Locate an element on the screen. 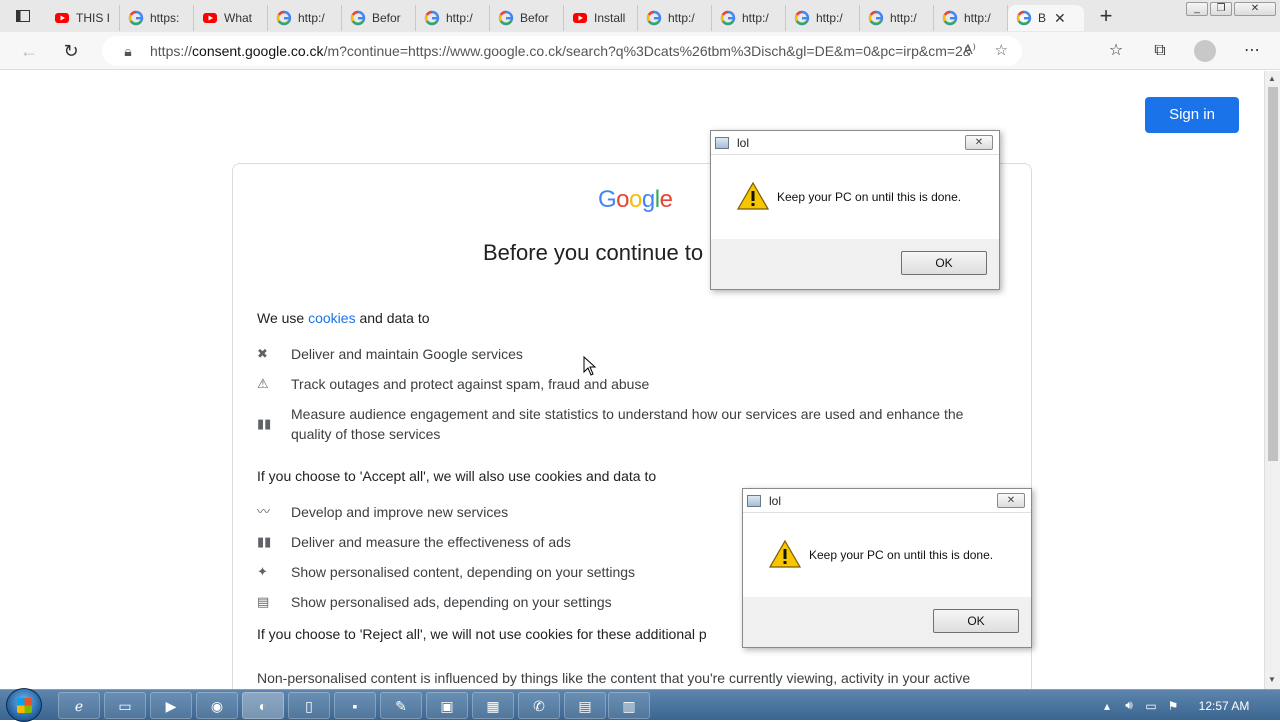 The width and height of the screenshot is (1280, 722). browser-tab: Install is located at coordinates (601, 18).